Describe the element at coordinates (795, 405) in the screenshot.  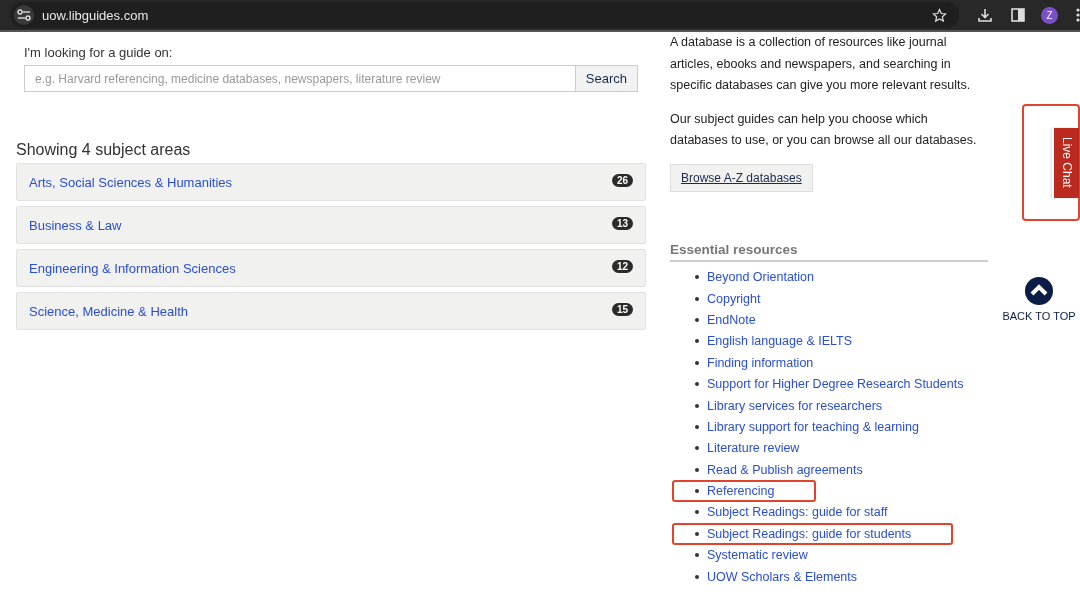
I see `resource-link: Library services for researchers` at that location.